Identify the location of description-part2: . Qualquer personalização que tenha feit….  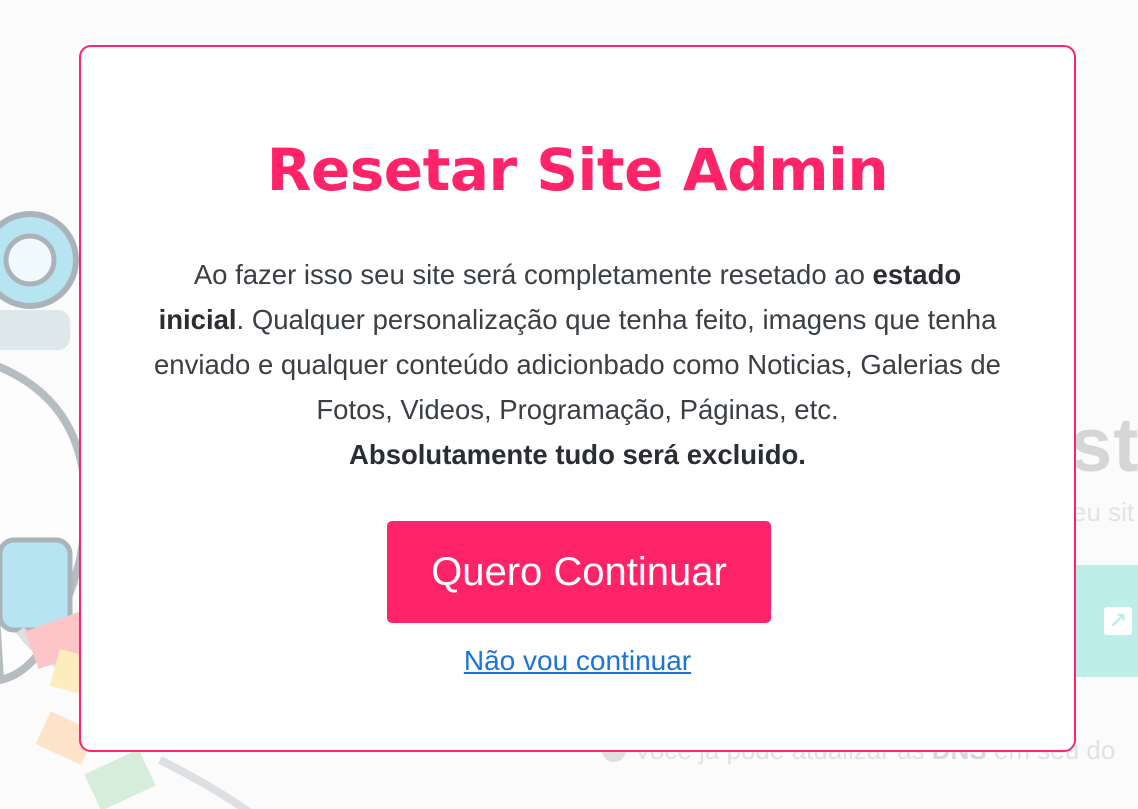
(577, 364).